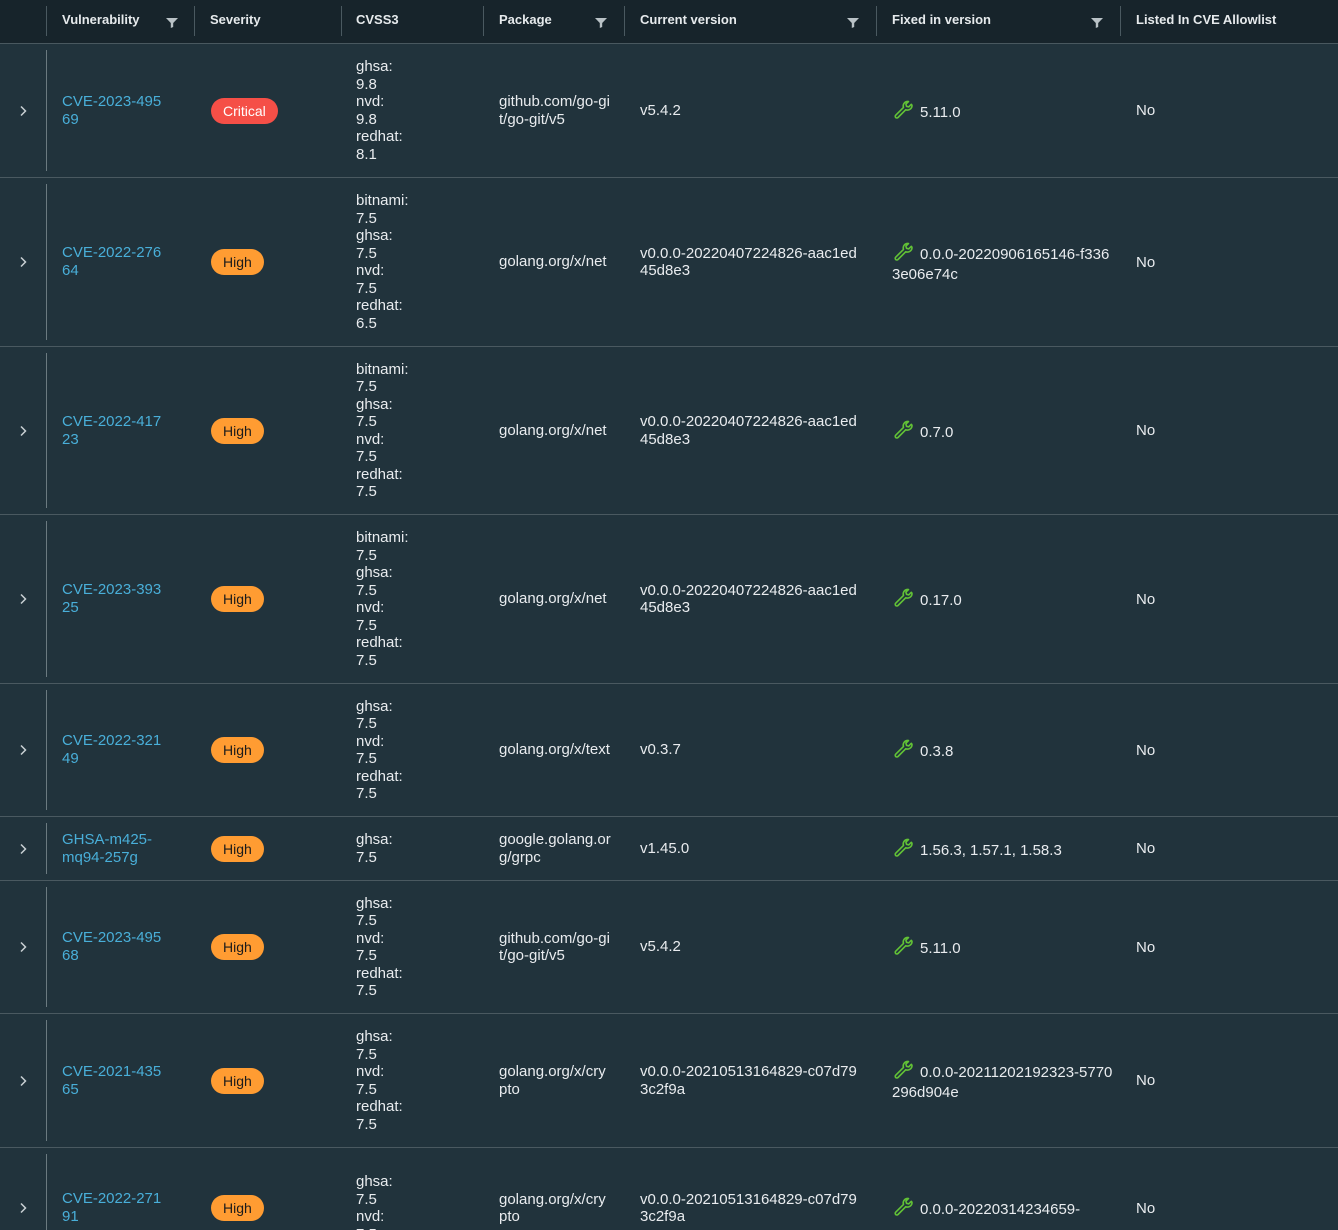  I want to click on fixed-version: 0.17.0, so click(927, 599).